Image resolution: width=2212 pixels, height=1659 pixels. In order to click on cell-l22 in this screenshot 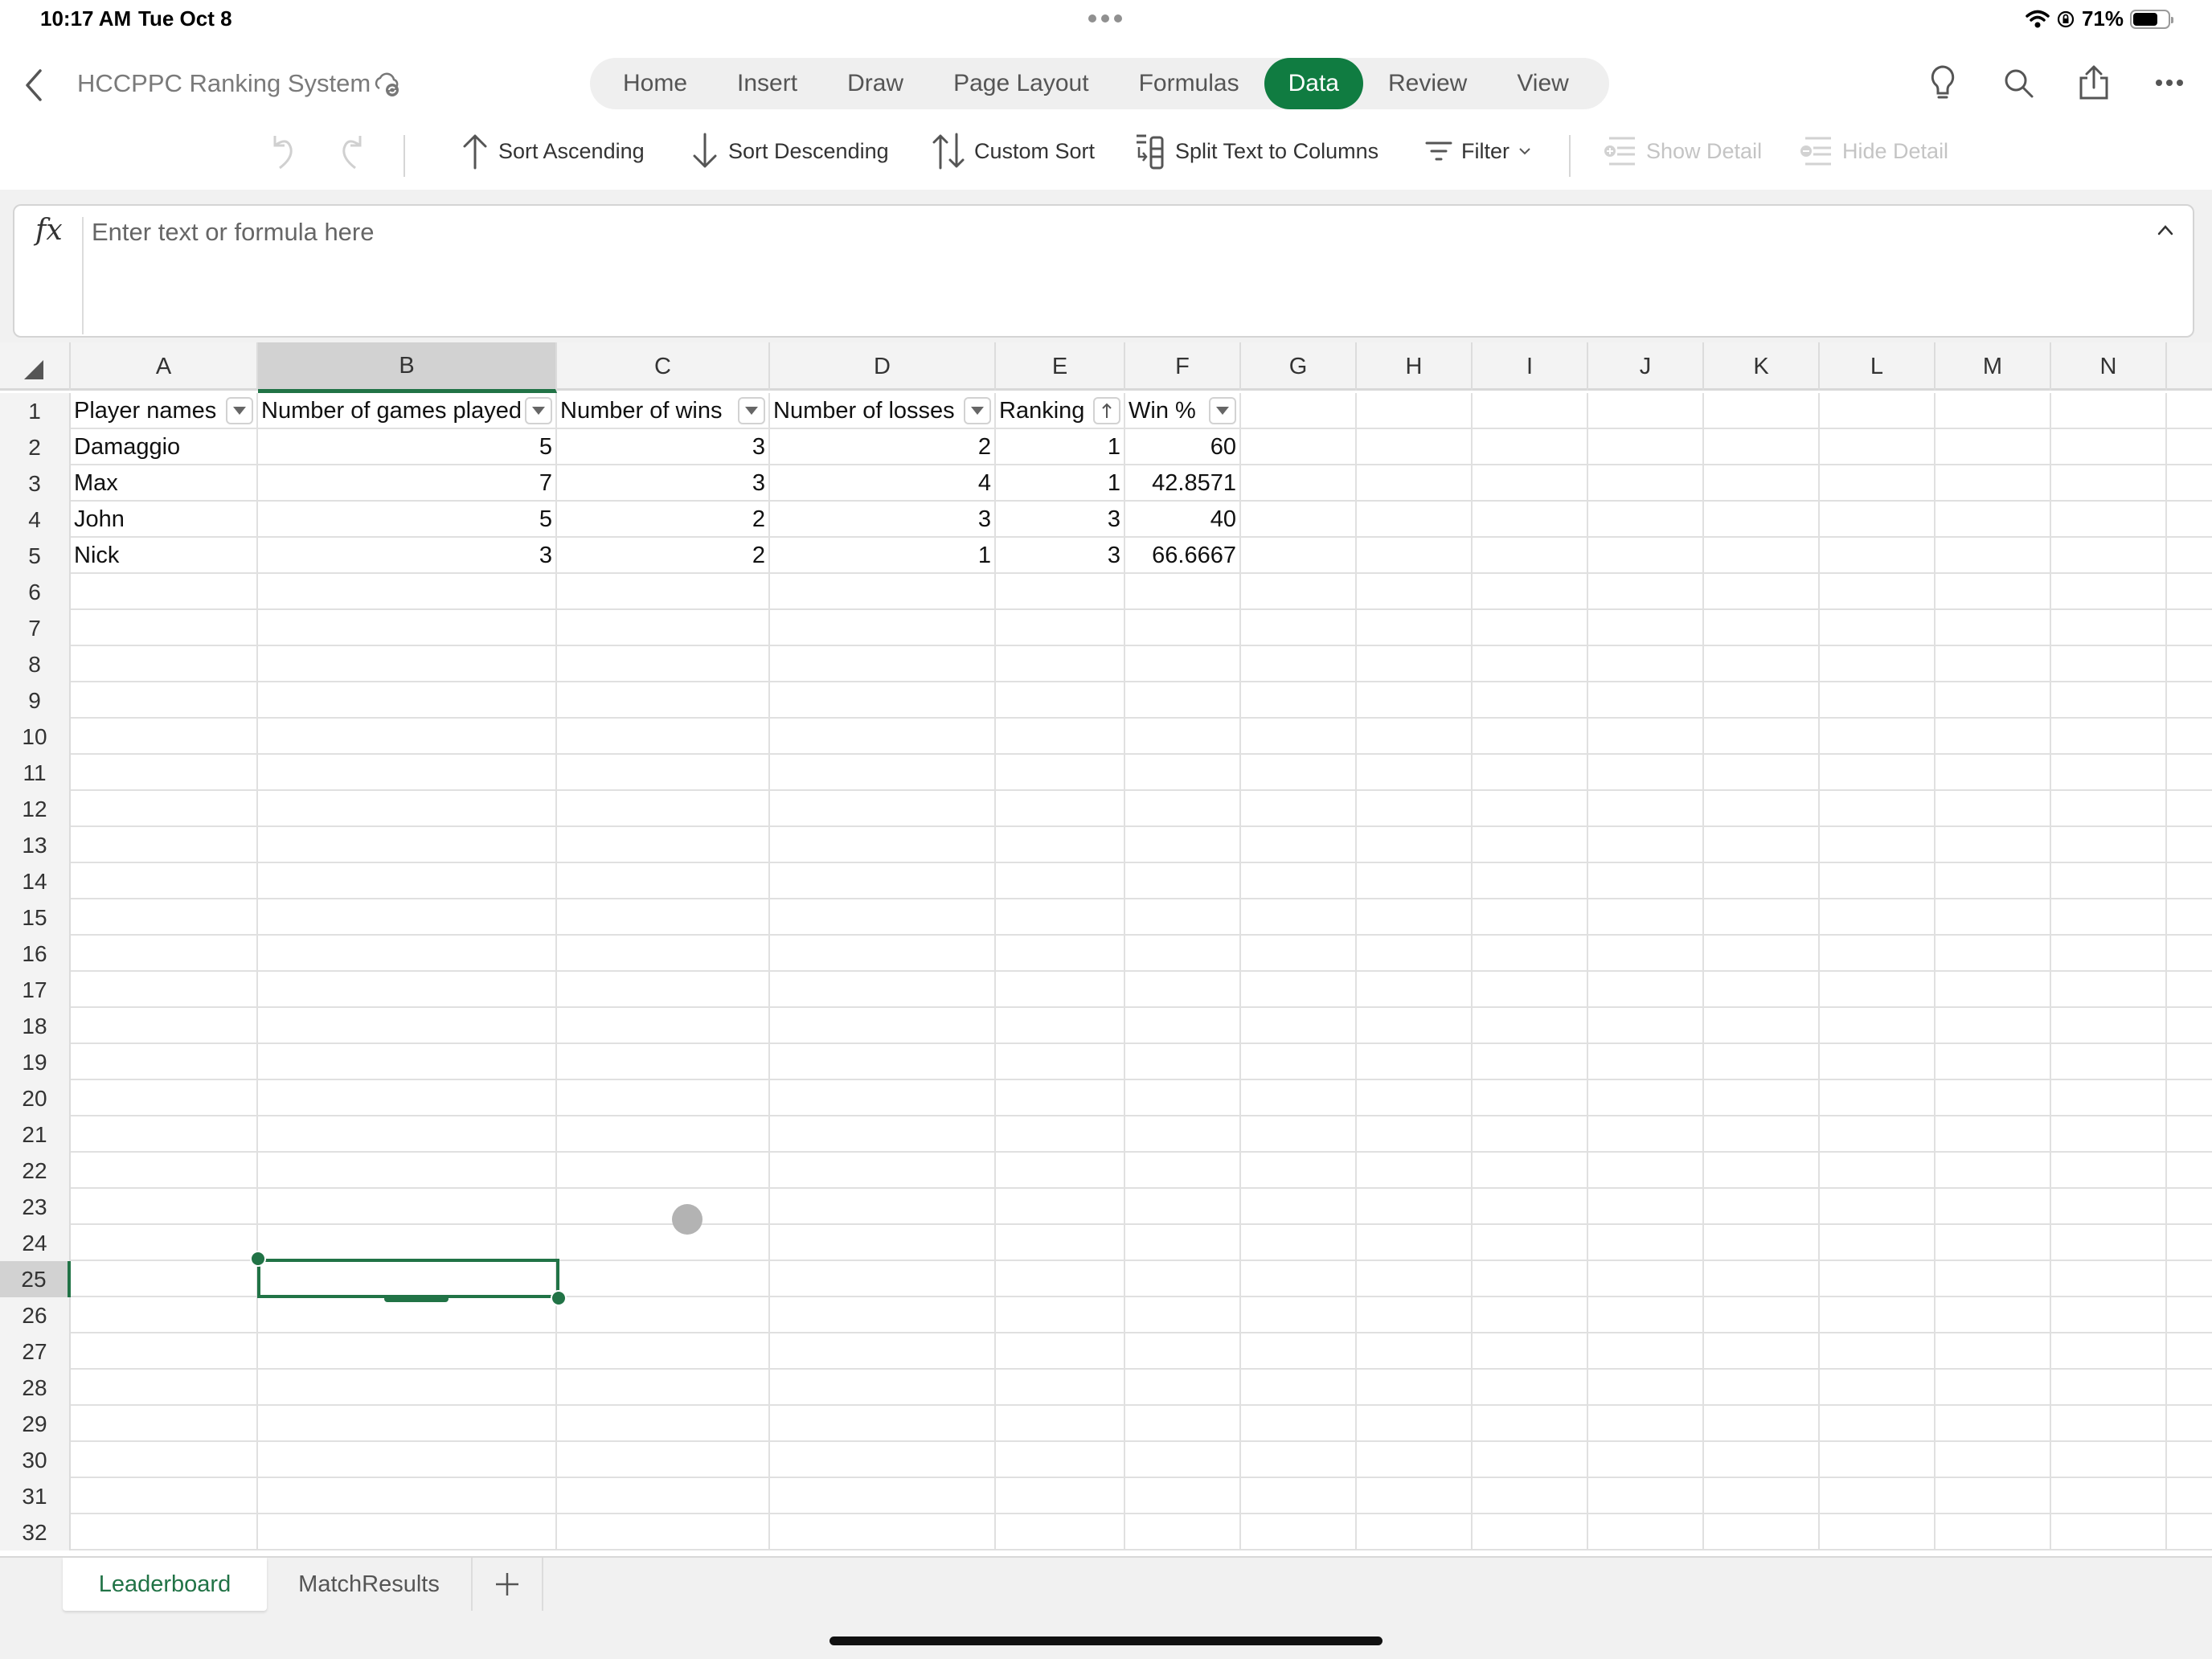, I will do `click(1878, 1171)`.